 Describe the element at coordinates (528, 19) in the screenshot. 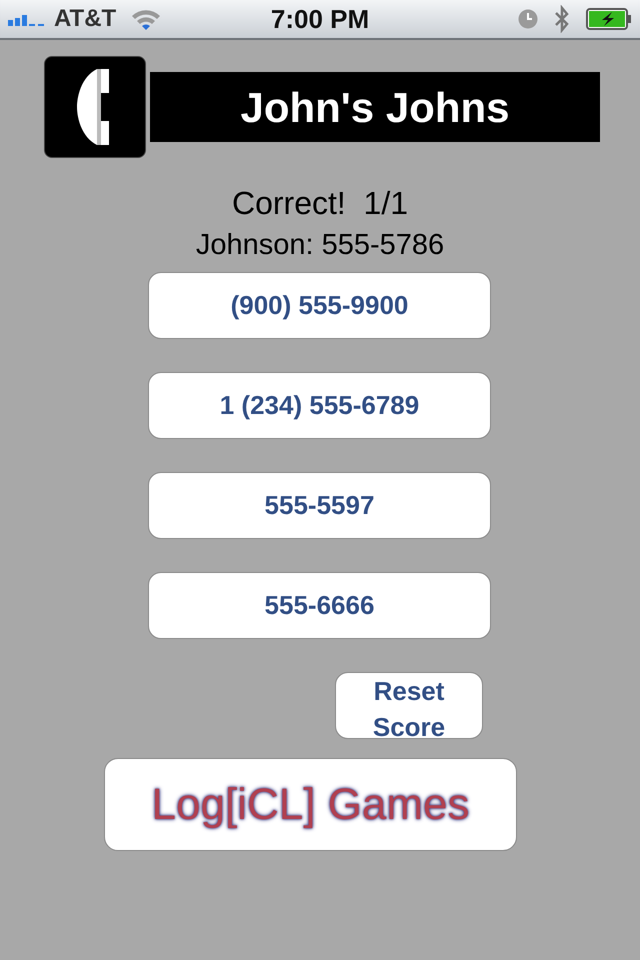

I see `clock-icon` at that location.